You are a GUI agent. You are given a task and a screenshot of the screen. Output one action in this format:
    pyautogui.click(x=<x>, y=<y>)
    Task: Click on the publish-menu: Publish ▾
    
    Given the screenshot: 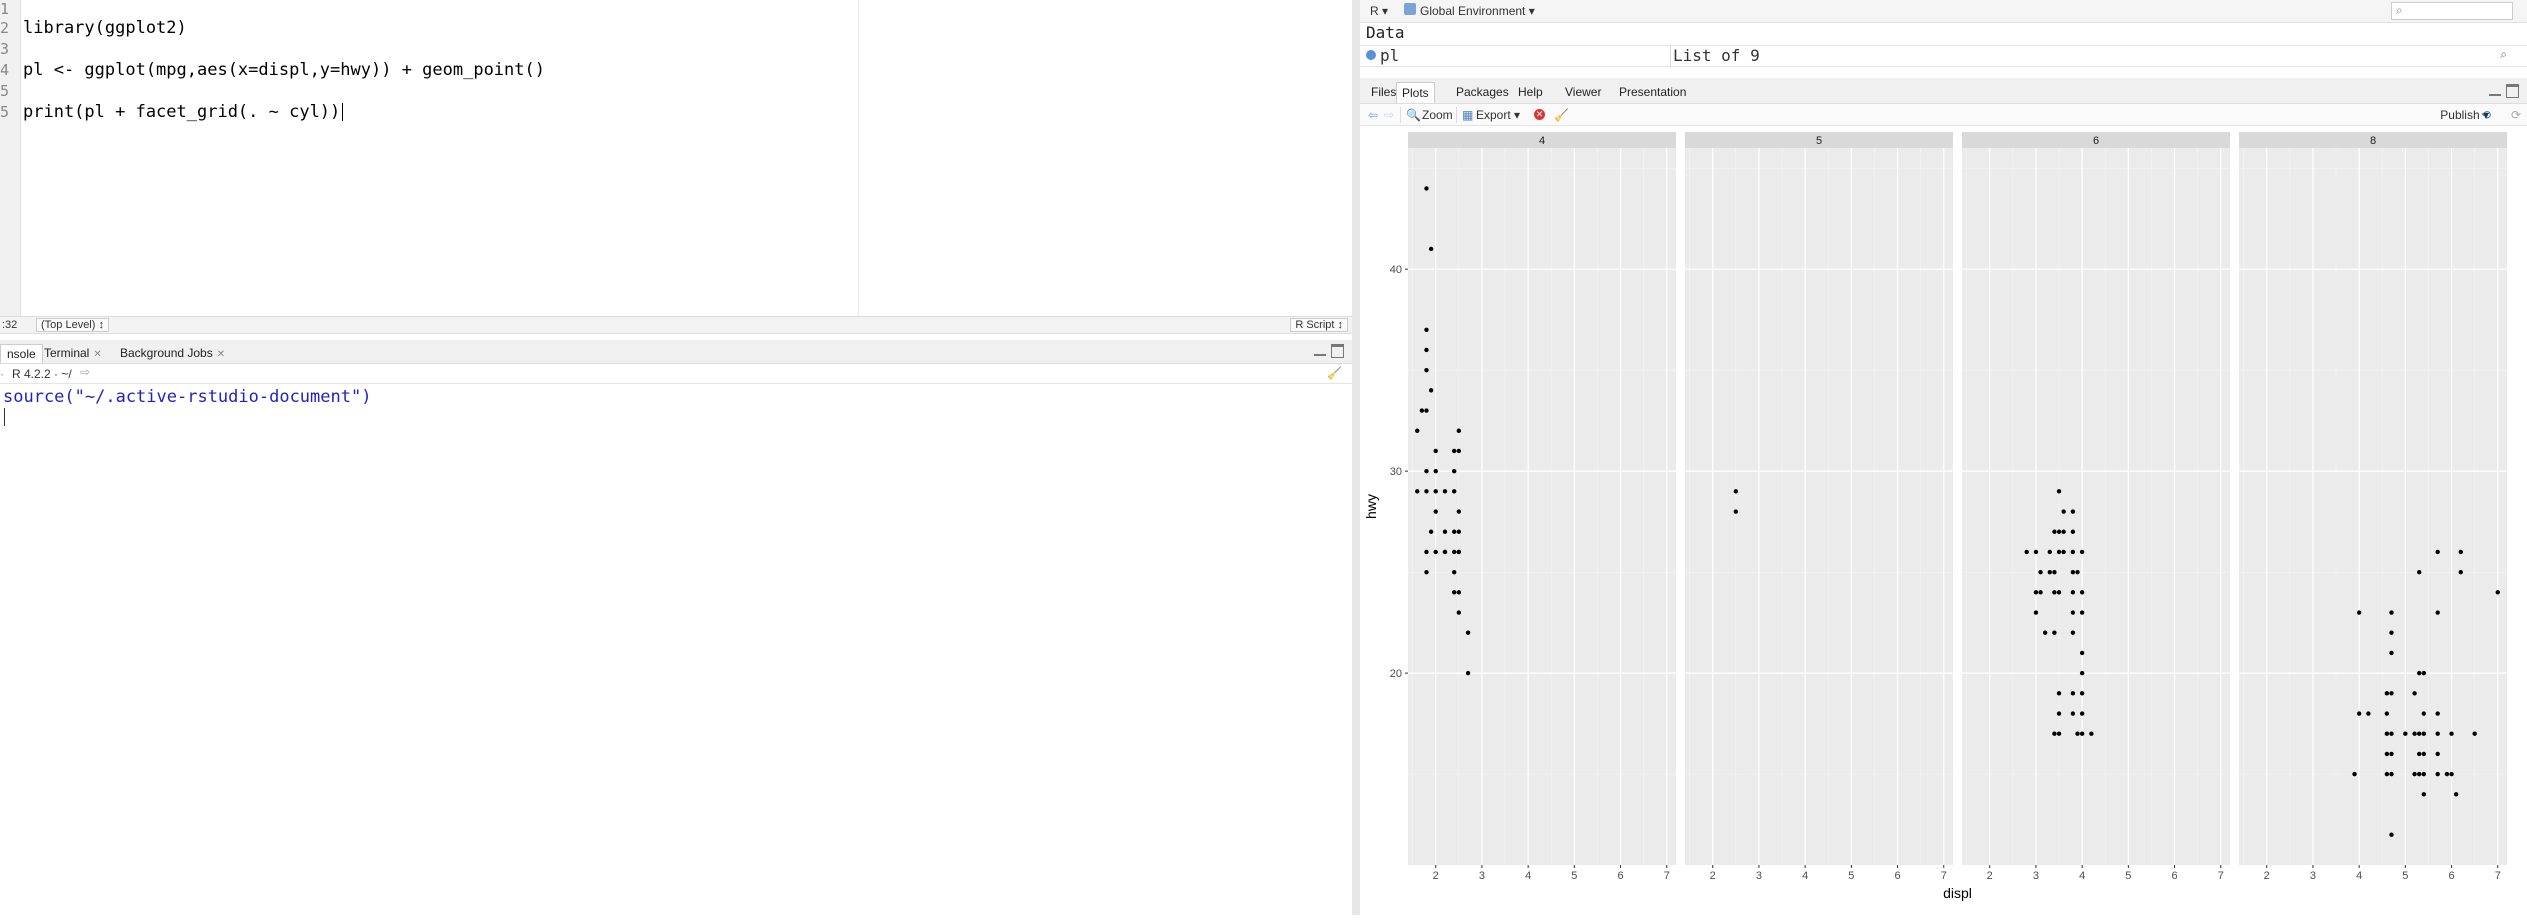 What is the action you would take?
    pyautogui.click(x=2464, y=115)
    